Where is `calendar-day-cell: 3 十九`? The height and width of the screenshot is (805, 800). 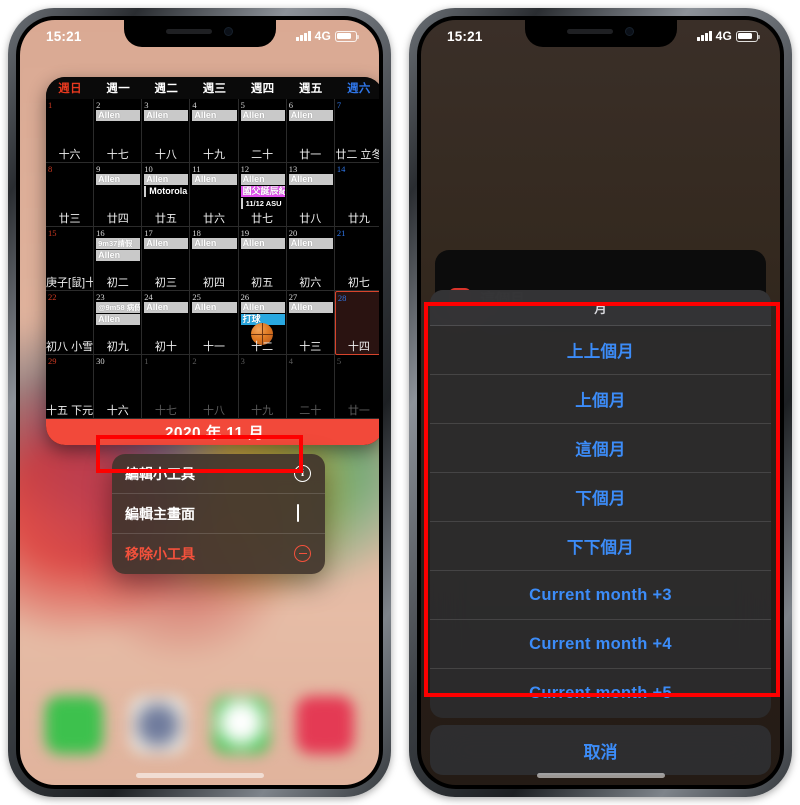 calendar-day-cell: 3 十九 is located at coordinates (262, 387).